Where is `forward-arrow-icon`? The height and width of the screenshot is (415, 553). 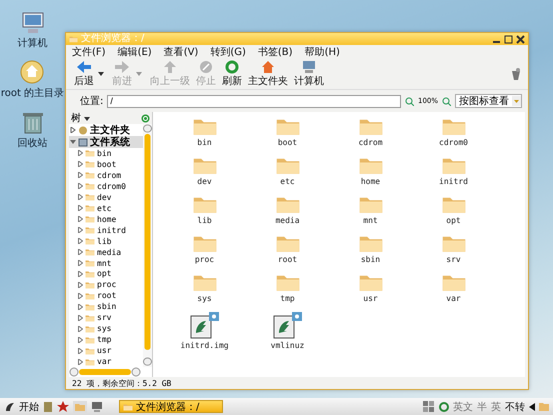 forward-arrow-icon is located at coordinates (122, 67).